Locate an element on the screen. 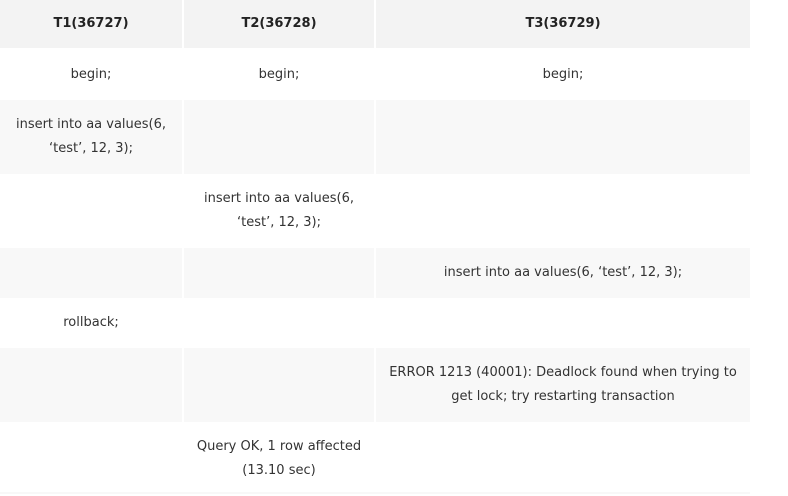  table-row: Query OK, 1 row affected (13.10 sec) is located at coordinates (375, 459).